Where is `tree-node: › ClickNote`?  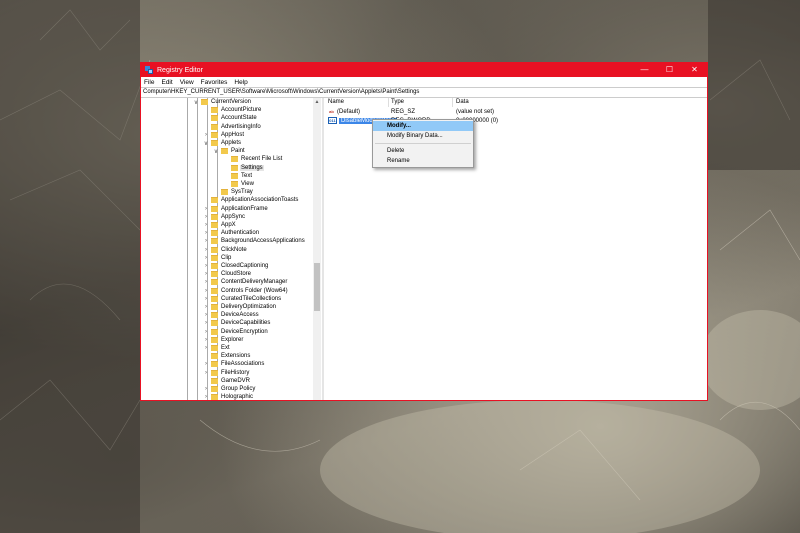 tree-node: › ClickNote is located at coordinates (225, 250).